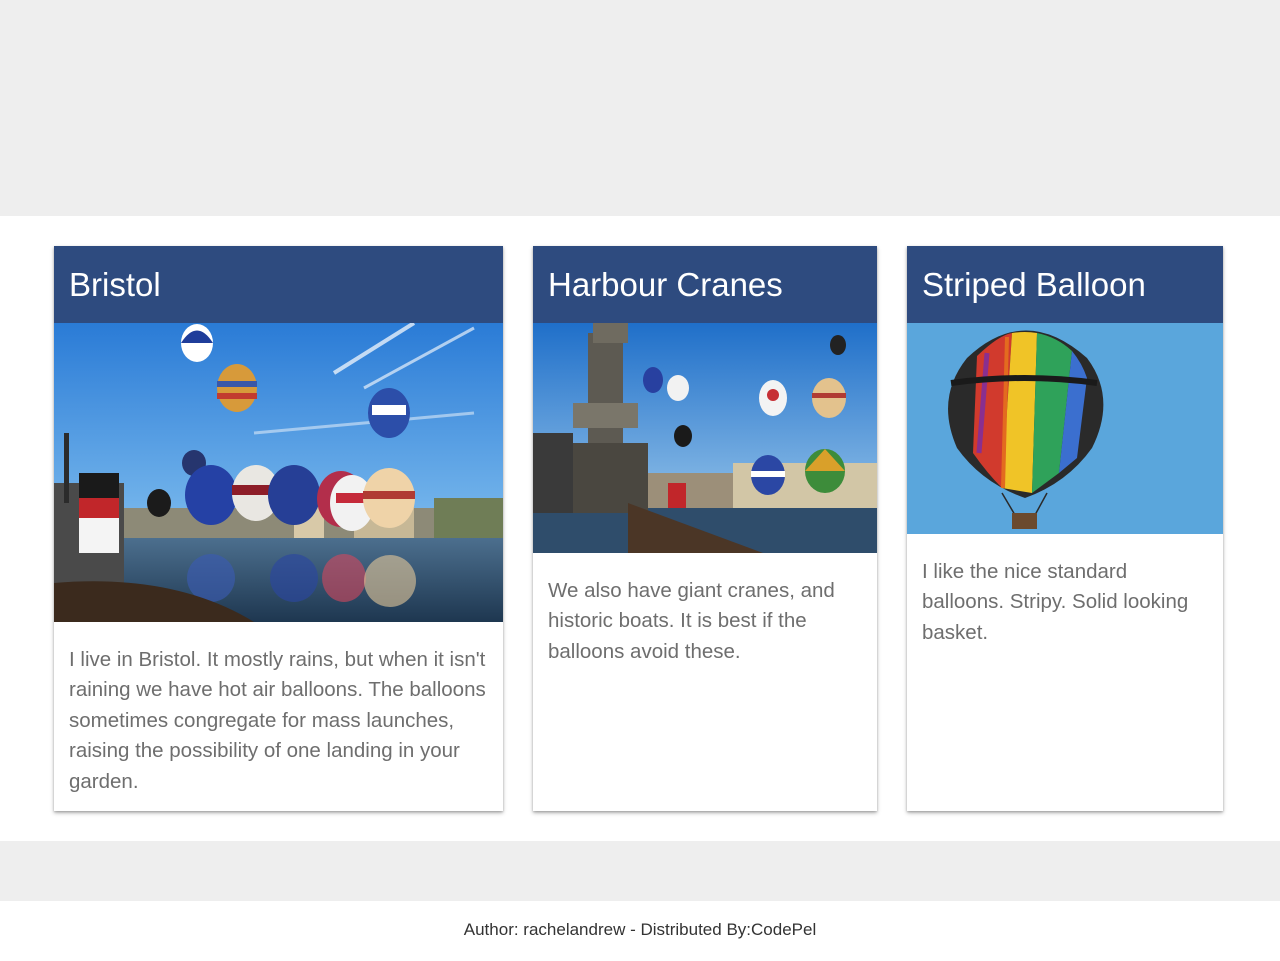  What do you see at coordinates (278, 472) in the screenshot?
I see `bristol-harbour-balloons-image` at bounding box center [278, 472].